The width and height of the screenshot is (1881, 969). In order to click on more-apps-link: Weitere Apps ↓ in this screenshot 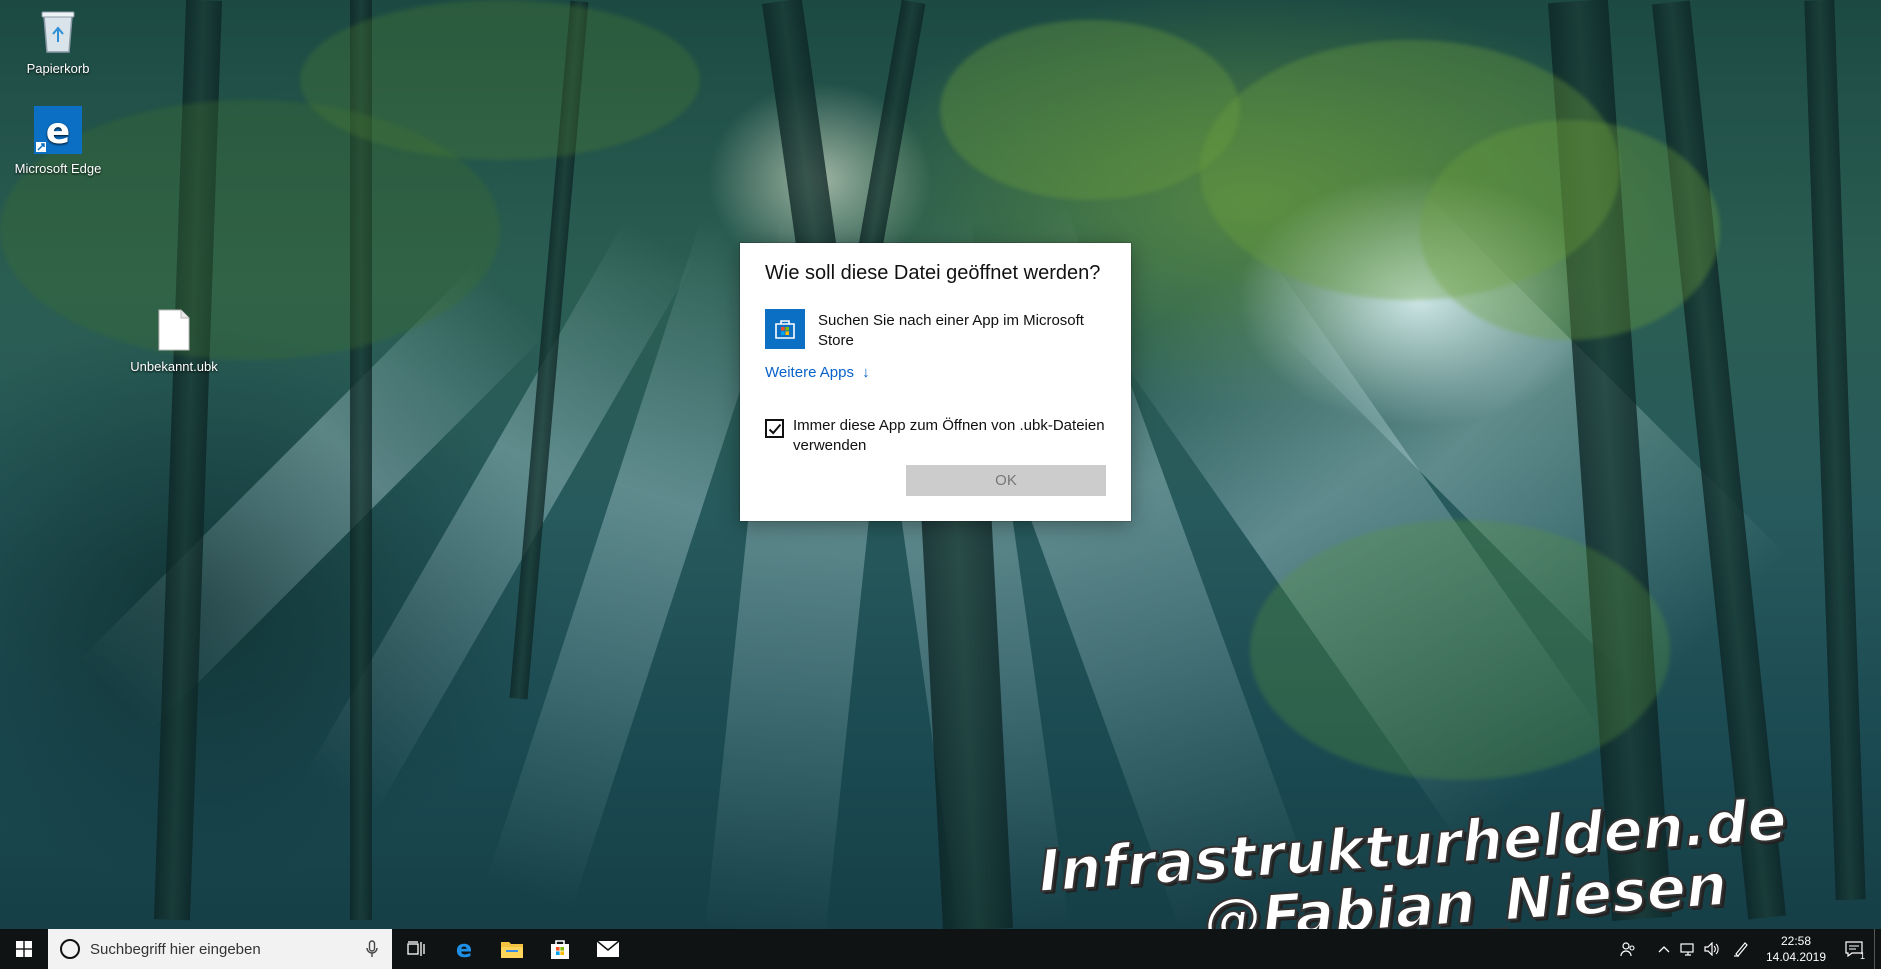, I will do `click(817, 372)`.